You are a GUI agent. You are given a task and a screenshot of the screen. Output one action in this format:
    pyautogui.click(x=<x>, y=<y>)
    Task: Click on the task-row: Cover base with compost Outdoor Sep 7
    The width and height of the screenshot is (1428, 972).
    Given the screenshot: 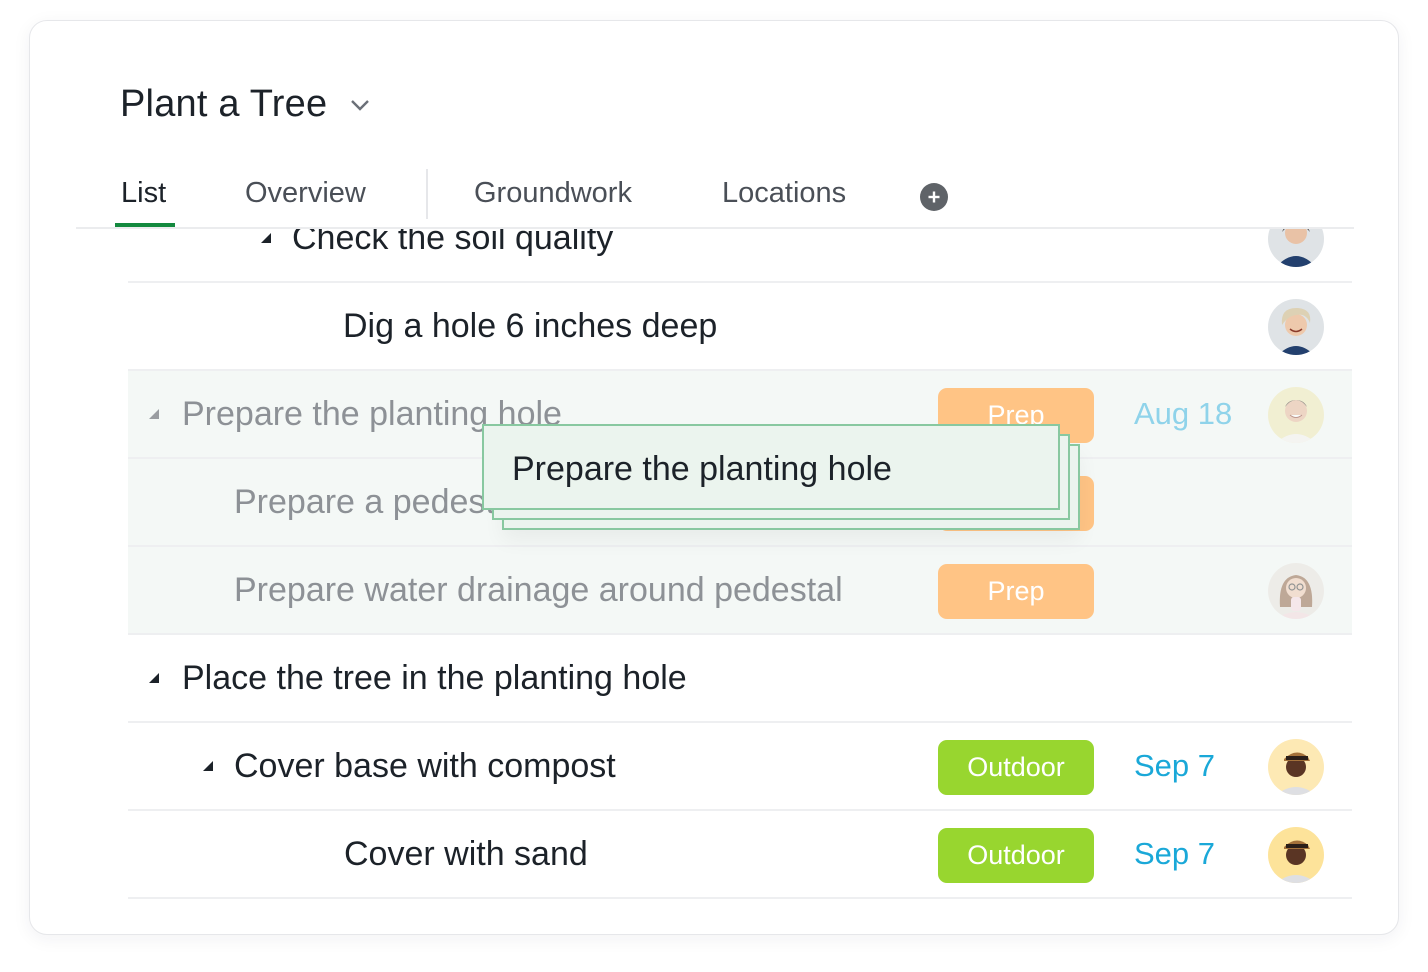 What is the action you would take?
    pyautogui.click(x=740, y=767)
    